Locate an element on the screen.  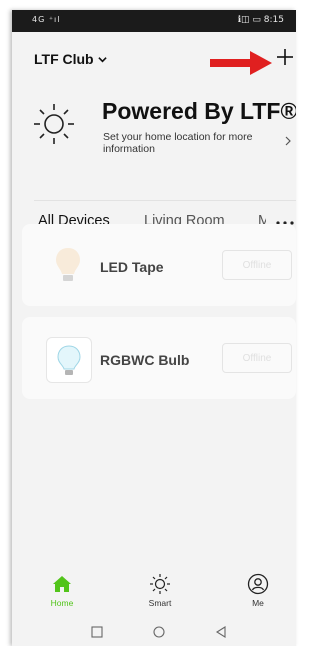
chevron-down-icon is located at coordinates (102, 59).